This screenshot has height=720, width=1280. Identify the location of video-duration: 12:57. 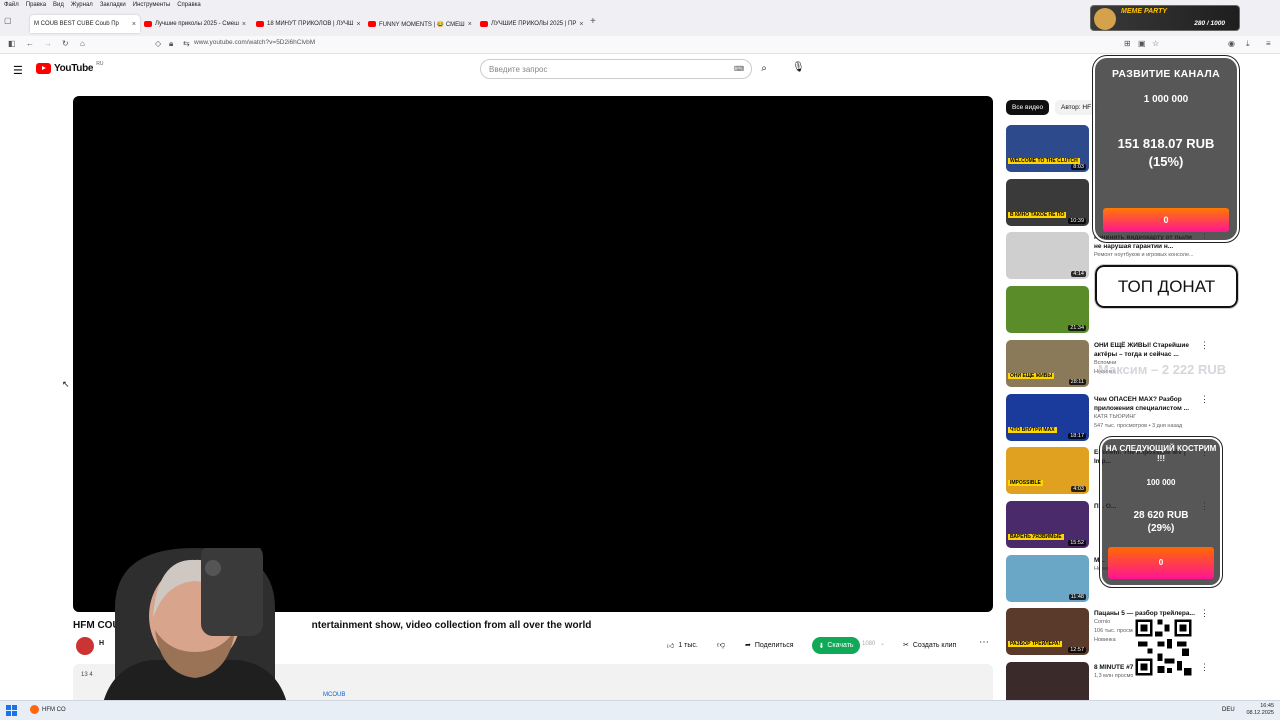
(1077, 650).